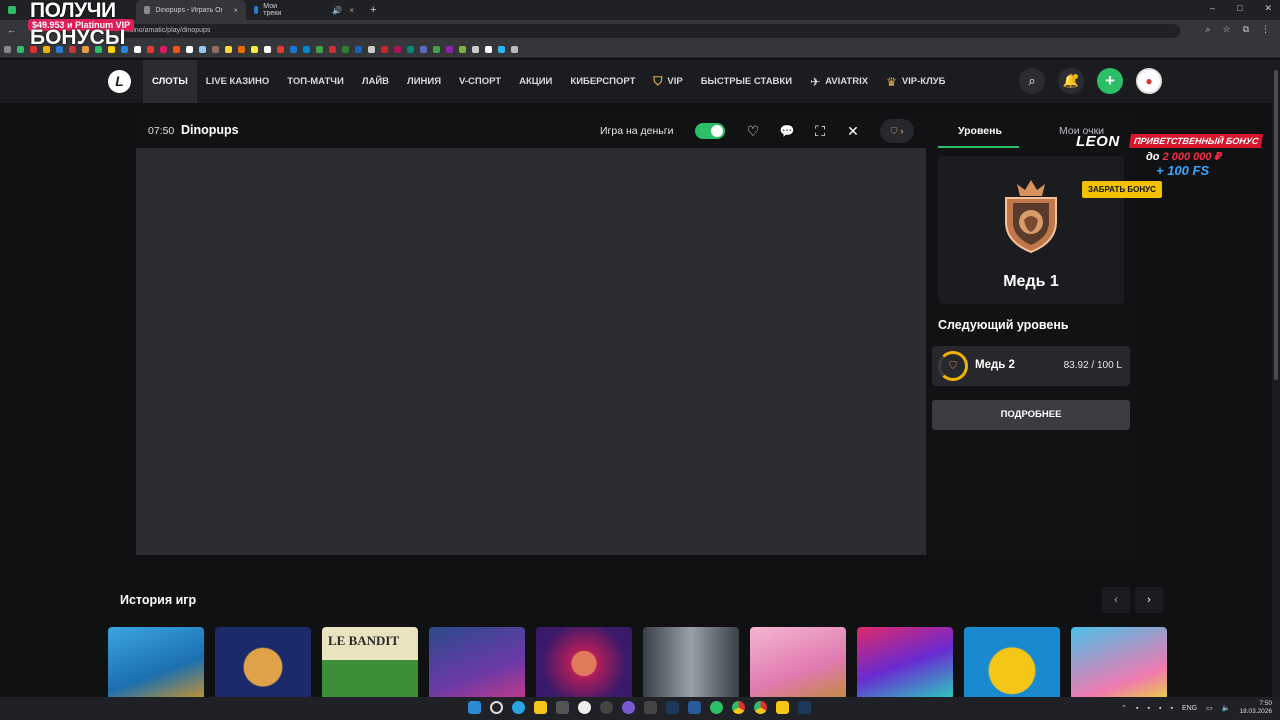 This screenshot has height=720, width=1280. What do you see at coordinates (540, 707) in the screenshot?
I see `folder-icon` at bounding box center [540, 707].